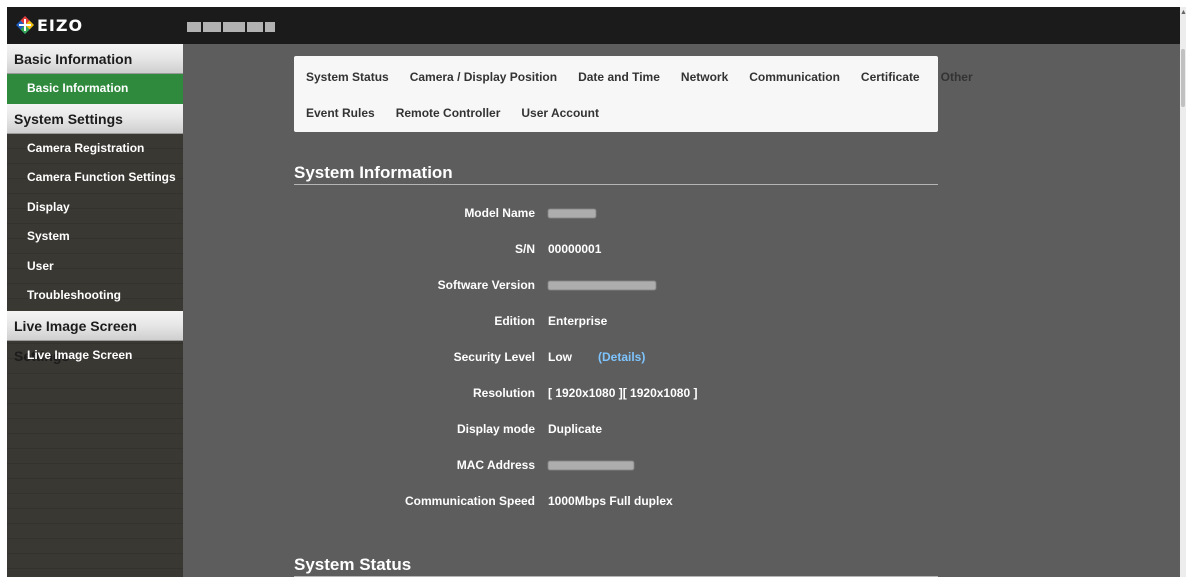 Image resolution: width=1186 pixels, height=577 pixels. What do you see at coordinates (353, 564) in the screenshot?
I see `section-title-system-status: System Status` at bounding box center [353, 564].